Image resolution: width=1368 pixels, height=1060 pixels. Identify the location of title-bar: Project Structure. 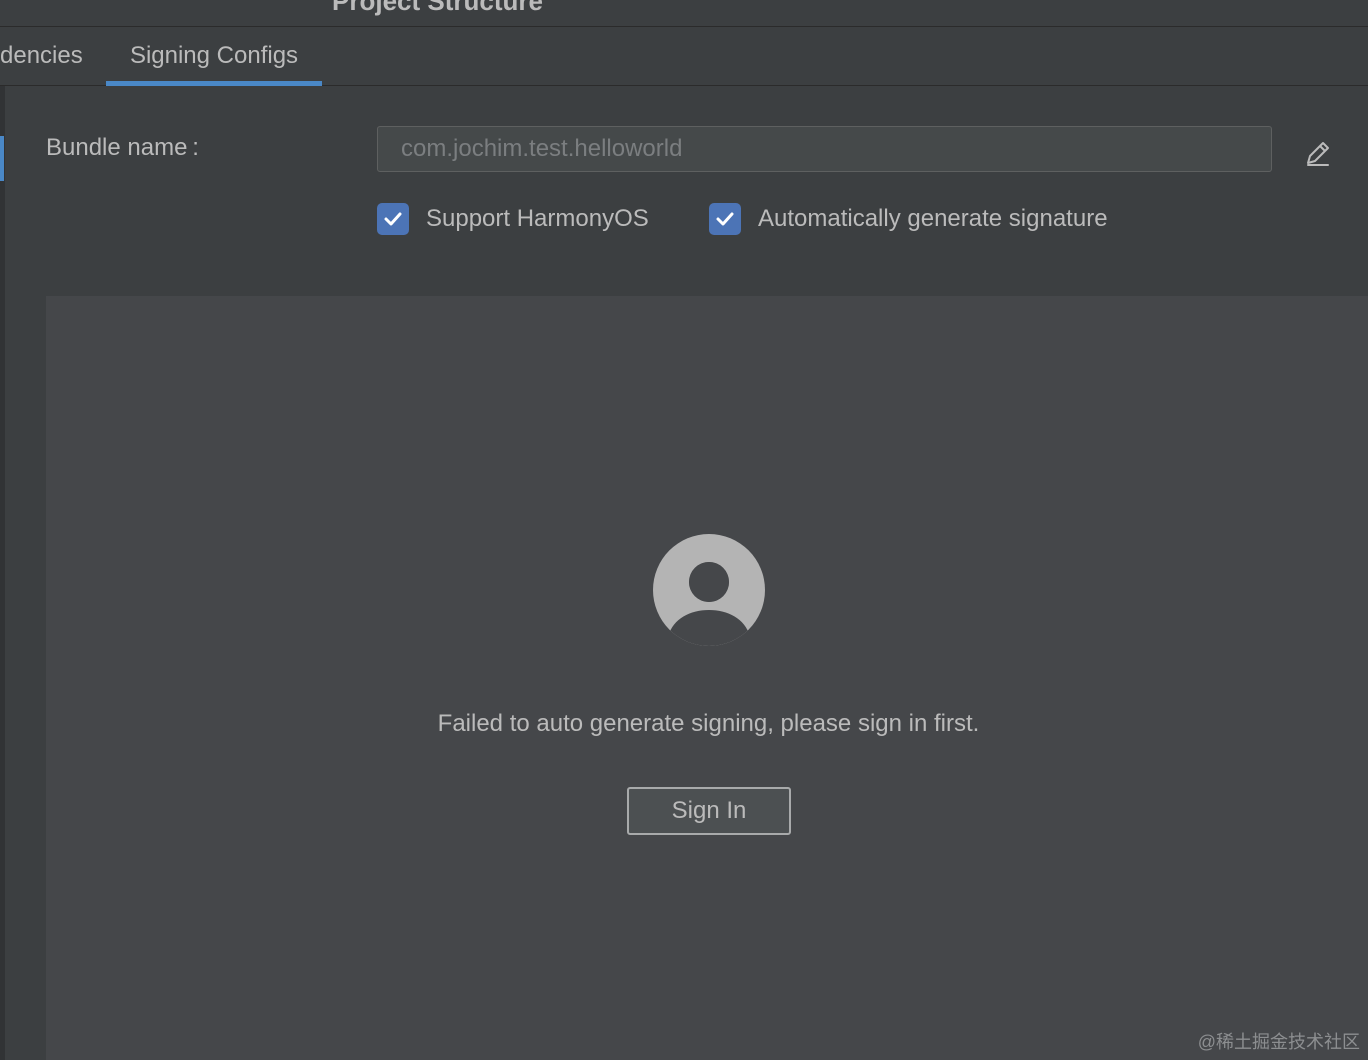
(684, 13).